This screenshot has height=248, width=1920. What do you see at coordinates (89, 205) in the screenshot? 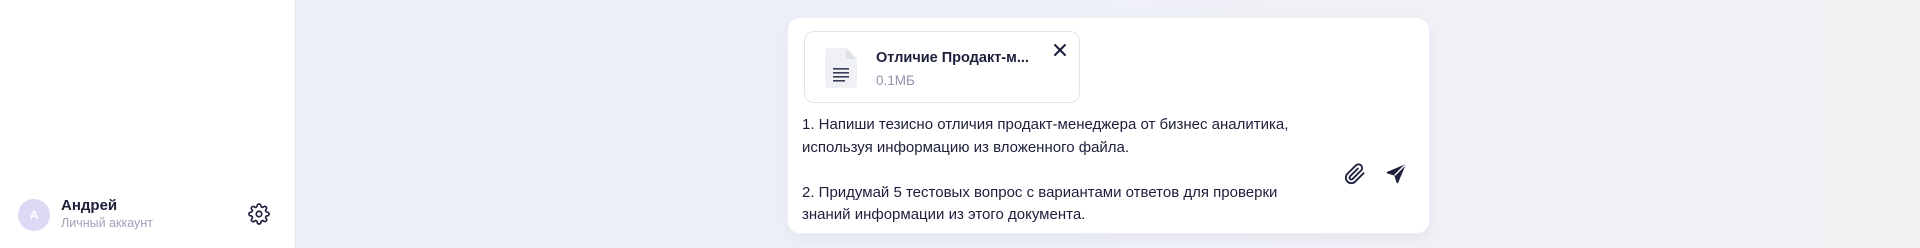
I see `user-name: Андрей` at bounding box center [89, 205].